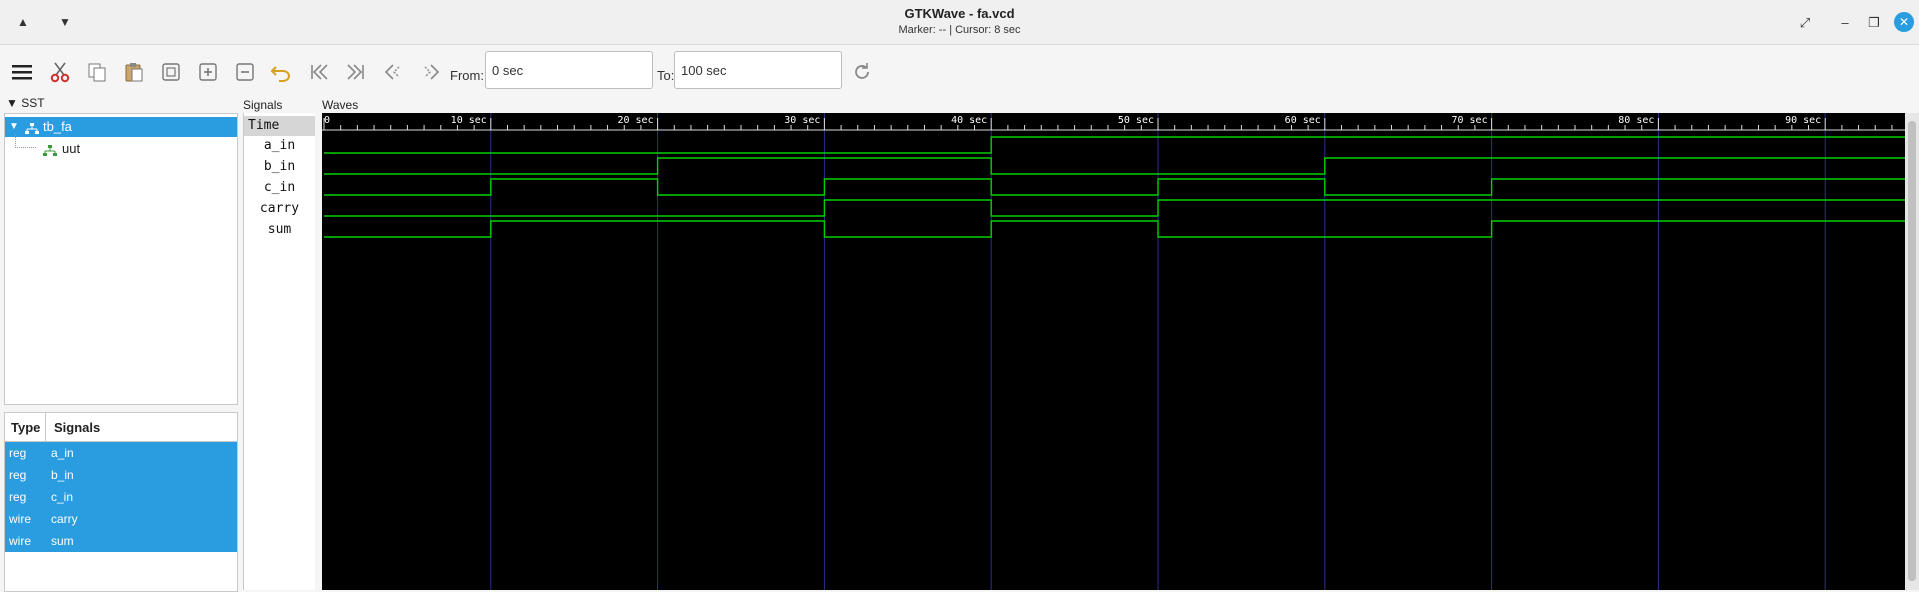 The height and width of the screenshot is (592, 1919). I want to click on sst-tree: ▼ tb_fa uut, so click(121, 259).